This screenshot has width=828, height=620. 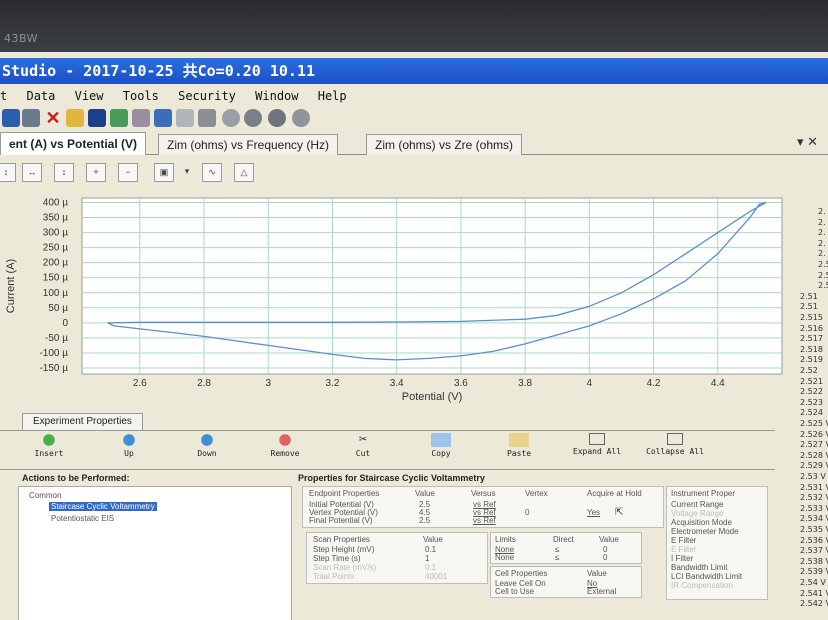 I want to click on y-tick-label: 250 µ, so click(x=55, y=248).